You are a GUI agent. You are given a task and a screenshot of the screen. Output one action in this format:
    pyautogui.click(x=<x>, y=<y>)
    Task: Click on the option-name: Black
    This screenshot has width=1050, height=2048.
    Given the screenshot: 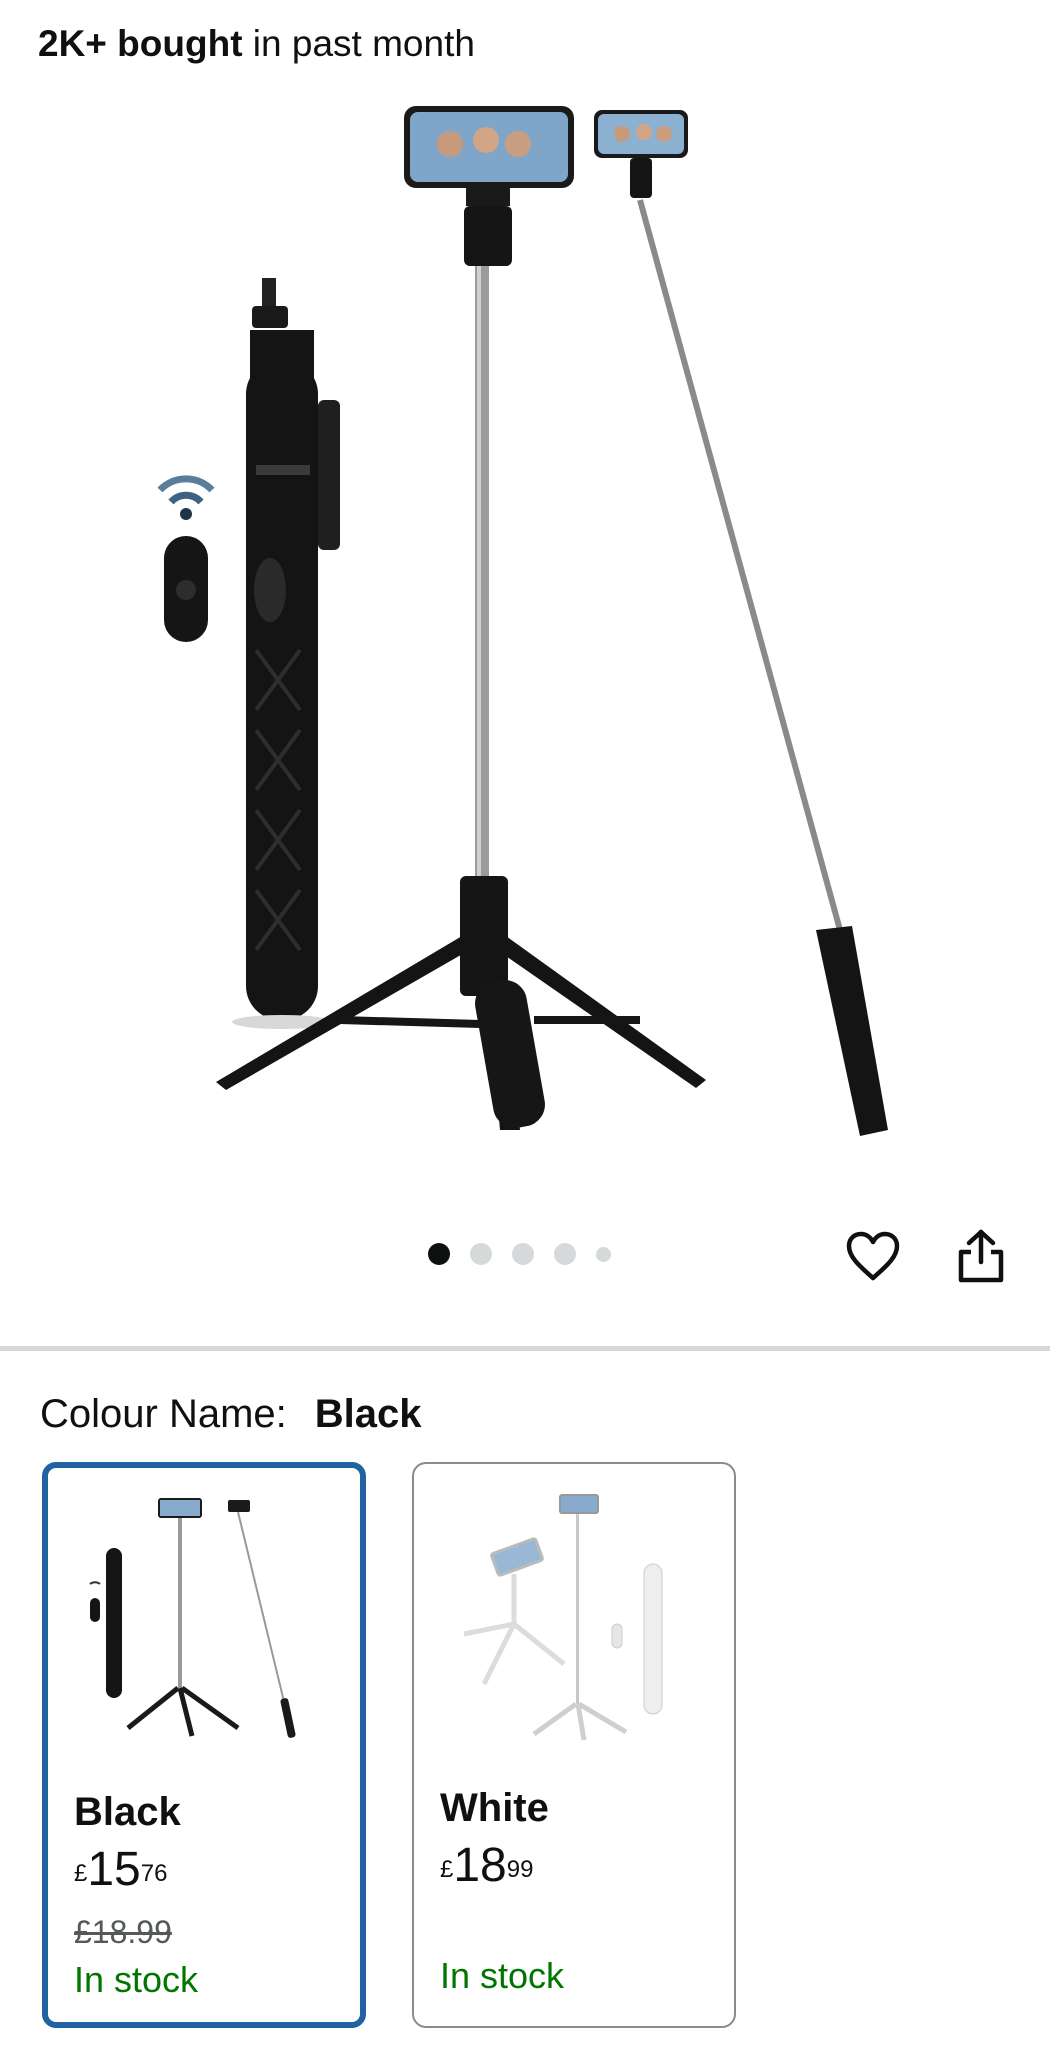 What is the action you would take?
    pyautogui.click(x=127, y=1812)
    